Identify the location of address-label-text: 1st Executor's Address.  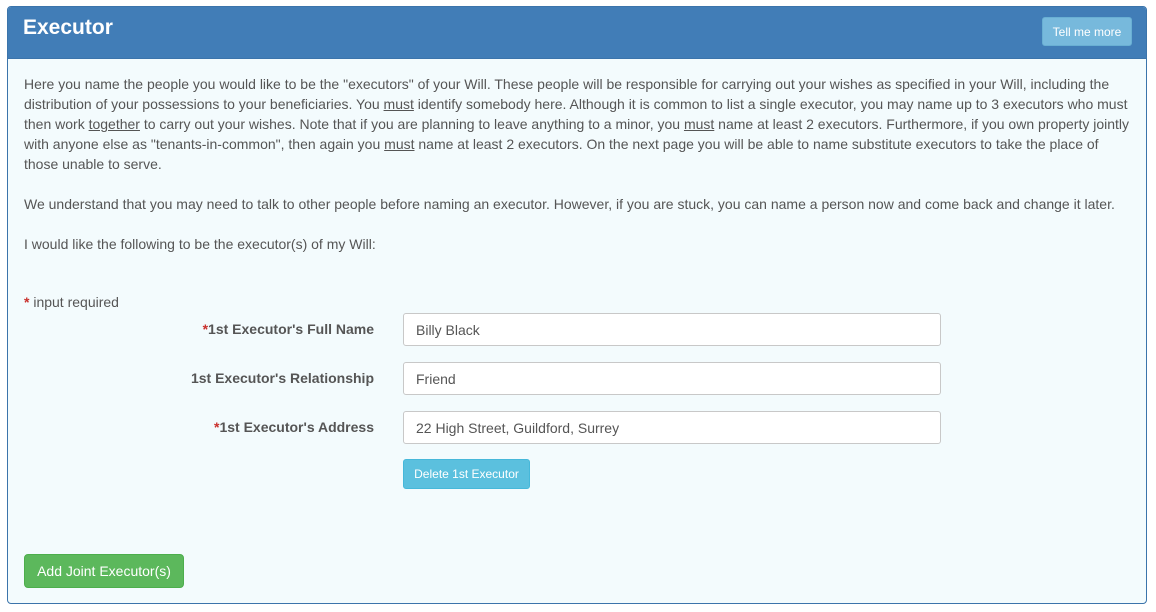
(296, 427).